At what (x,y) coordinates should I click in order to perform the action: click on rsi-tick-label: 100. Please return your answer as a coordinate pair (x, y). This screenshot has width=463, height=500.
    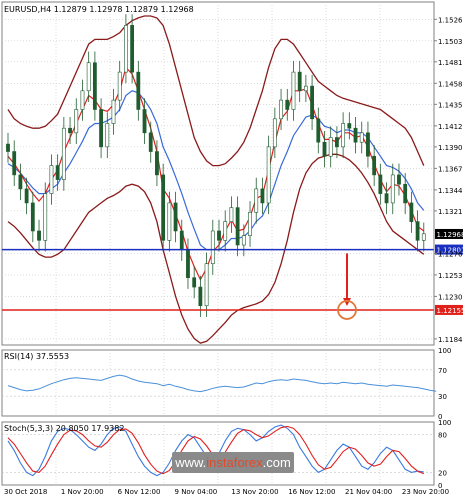
    Looking at the image, I should click on (444, 351).